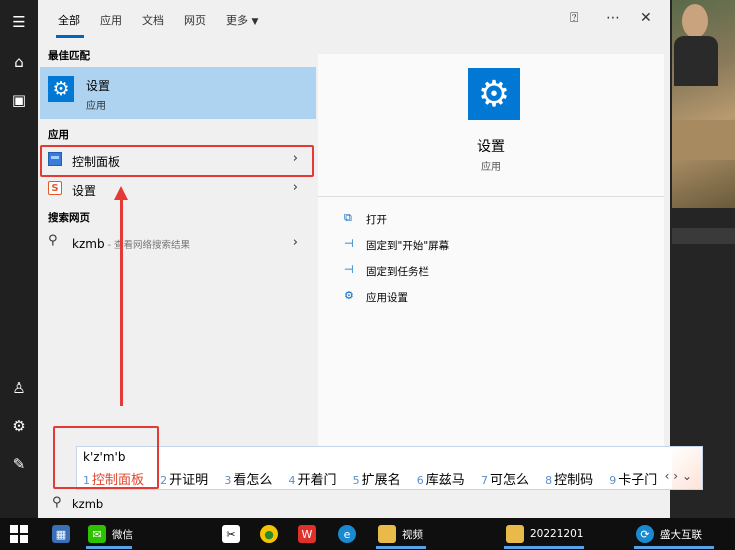 The width and height of the screenshot is (735, 550). Describe the element at coordinates (231, 534) in the screenshot. I see `capcut-icon: ✂` at that location.